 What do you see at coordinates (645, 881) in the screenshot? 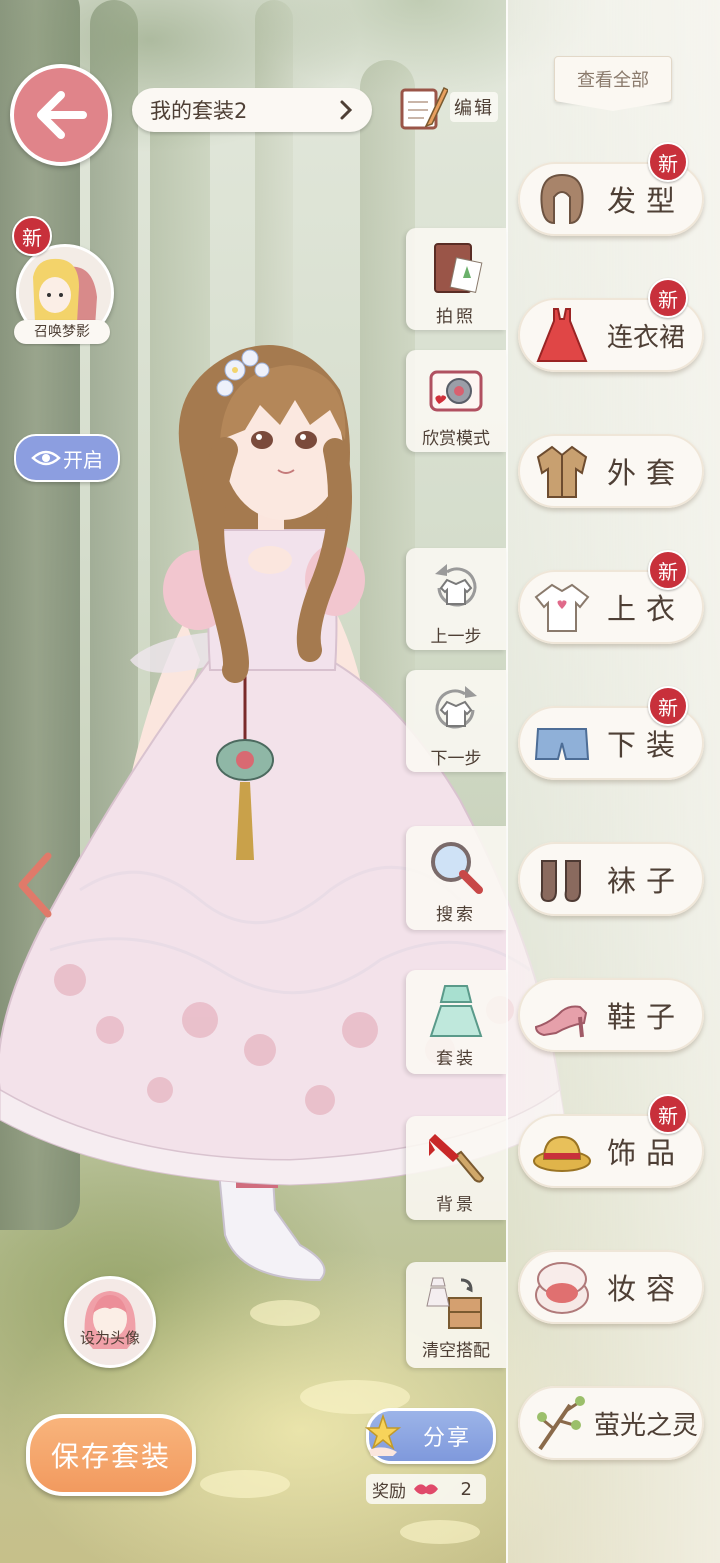
I see `category-label: 袜子` at bounding box center [645, 881].